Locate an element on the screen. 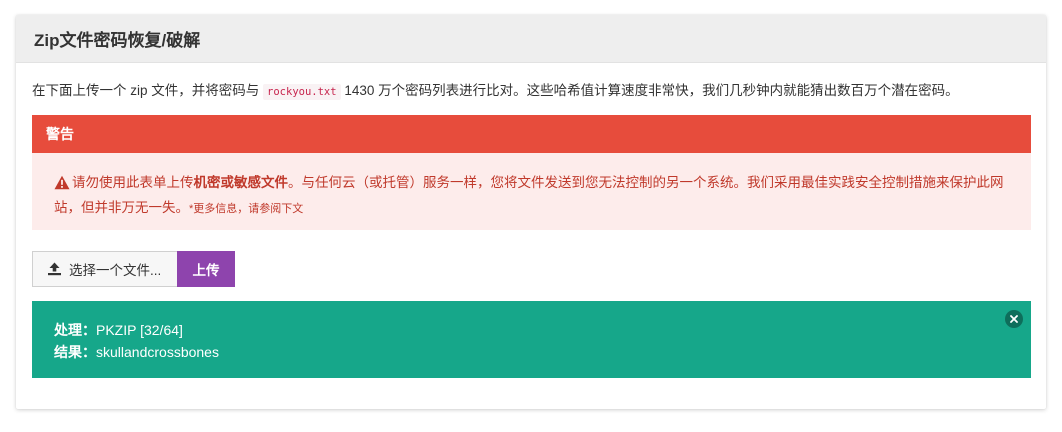 The image size is (1062, 432). upload-button: 上传 is located at coordinates (206, 269).